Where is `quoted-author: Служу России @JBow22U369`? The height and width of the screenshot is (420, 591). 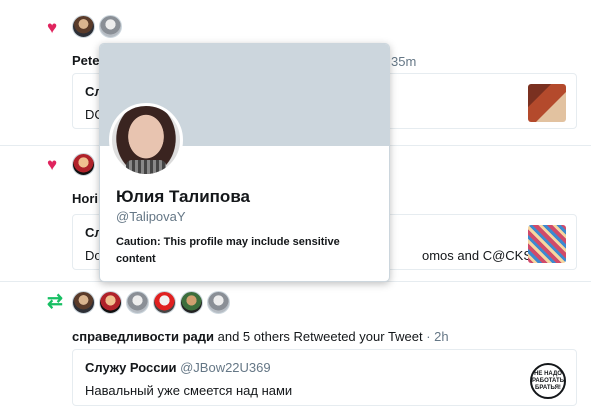 quoted-author: Служу России @JBow22U369 is located at coordinates (178, 367).